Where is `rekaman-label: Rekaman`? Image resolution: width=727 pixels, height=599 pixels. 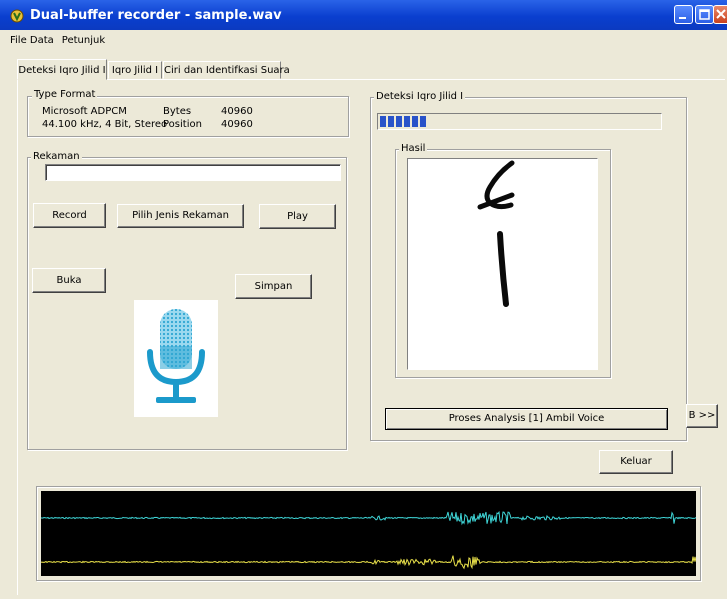
rekaman-label: Rekaman is located at coordinates (56, 157).